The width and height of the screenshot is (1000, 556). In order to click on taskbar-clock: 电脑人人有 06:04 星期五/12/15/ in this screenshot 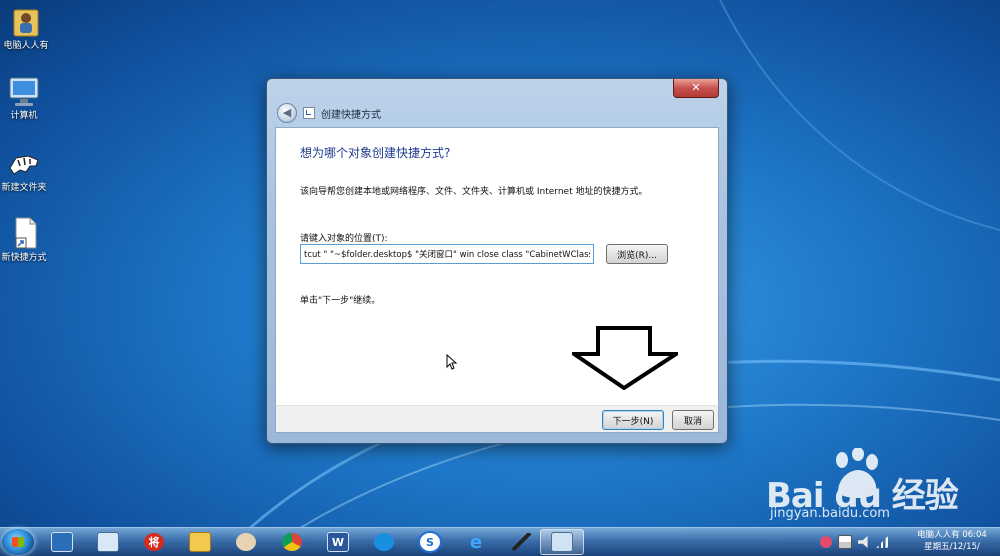, I will do `click(952, 541)`.